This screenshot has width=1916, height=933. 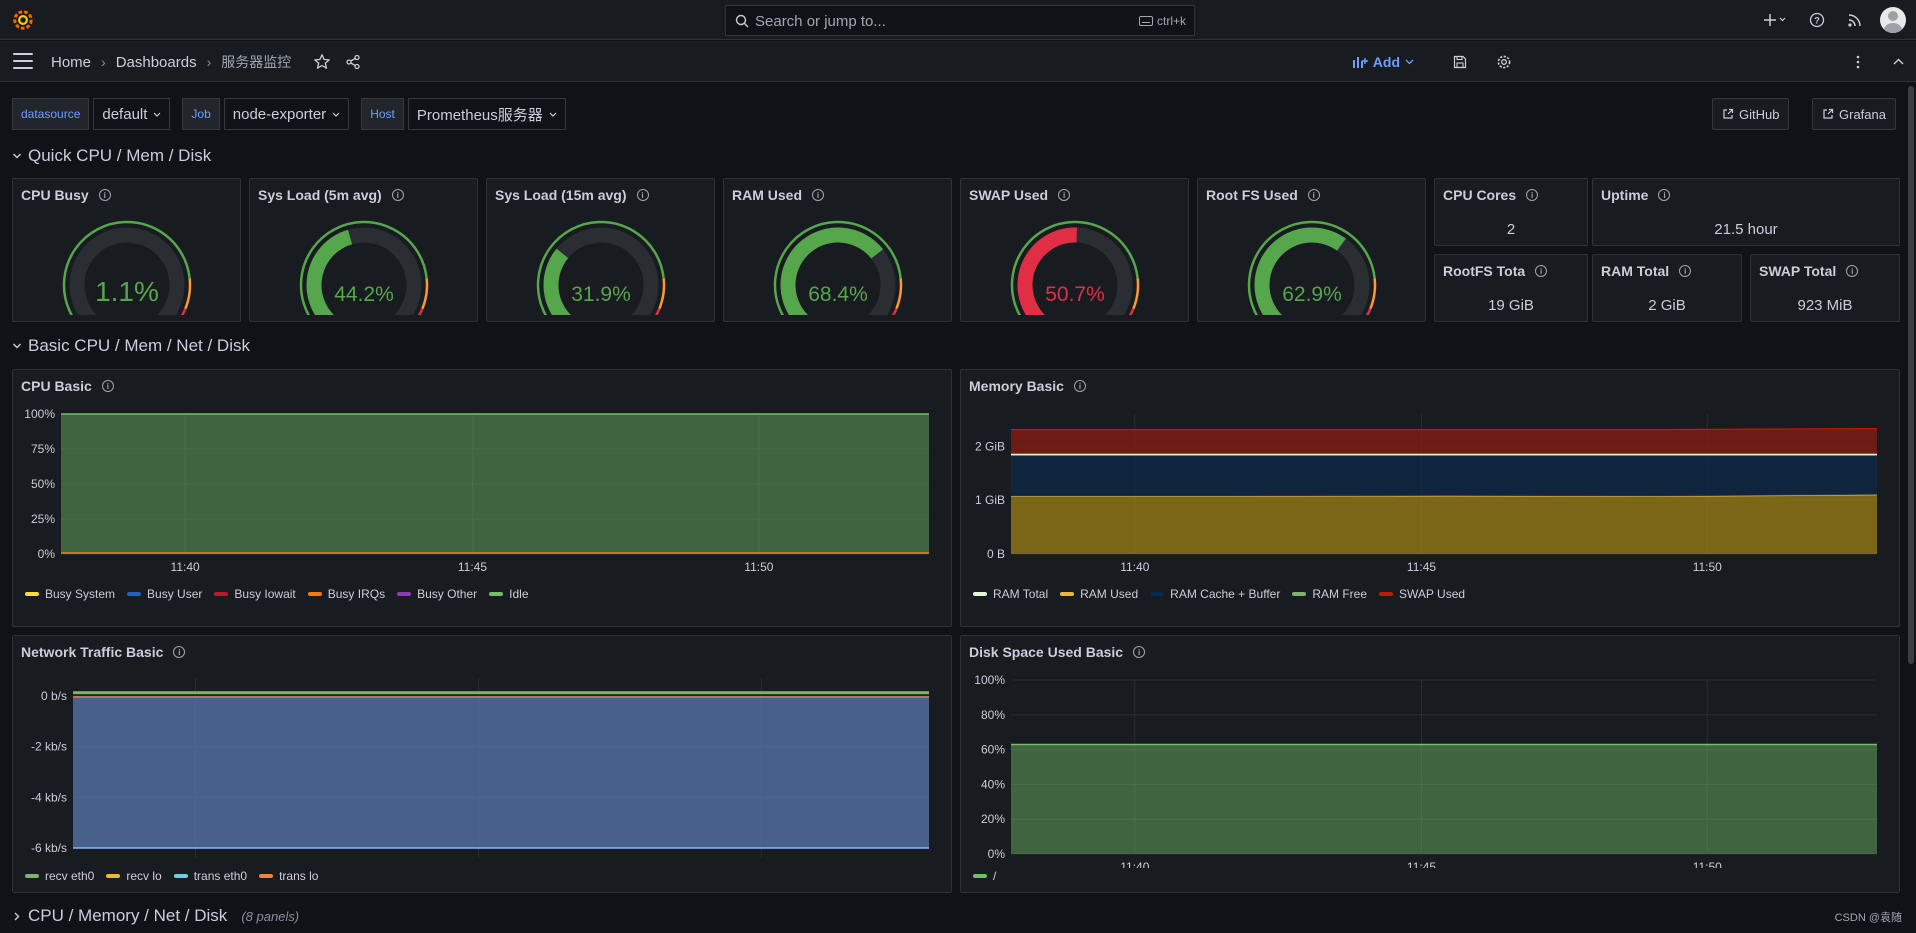 What do you see at coordinates (1460, 61) in the screenshot?
I see `save-dashboard-button` at bounding box center [1460, 61].